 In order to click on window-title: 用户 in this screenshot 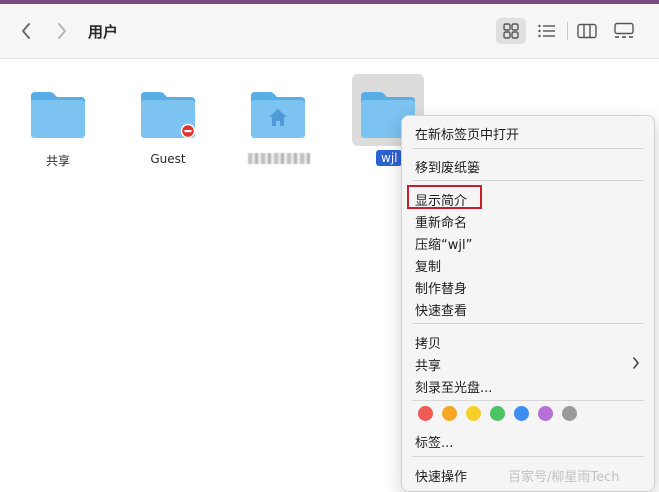, I will do `click(103, 32)`.